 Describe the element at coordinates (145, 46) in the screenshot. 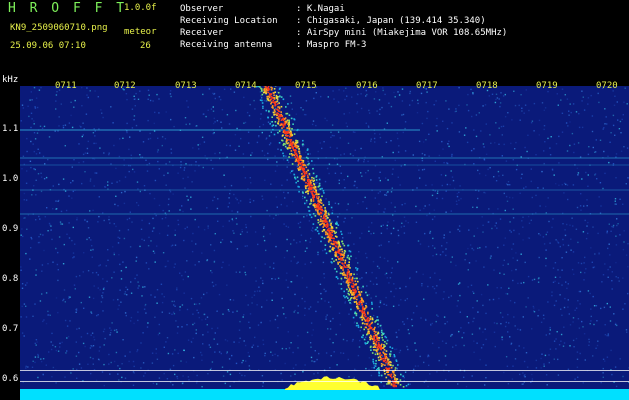

I see `event-count: 26` at that location.